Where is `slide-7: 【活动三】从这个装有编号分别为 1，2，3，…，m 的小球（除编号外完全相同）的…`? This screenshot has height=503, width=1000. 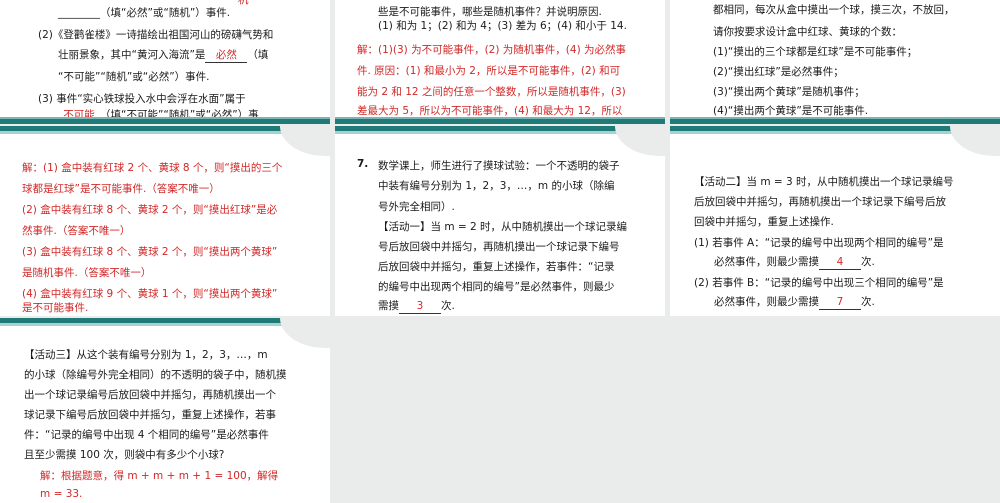 slide-7: 【活动三】从这个装有编号分别为 1，2，3，…，m 的小球（除编号外完全相同）的… is located at coordinates (165, 410).